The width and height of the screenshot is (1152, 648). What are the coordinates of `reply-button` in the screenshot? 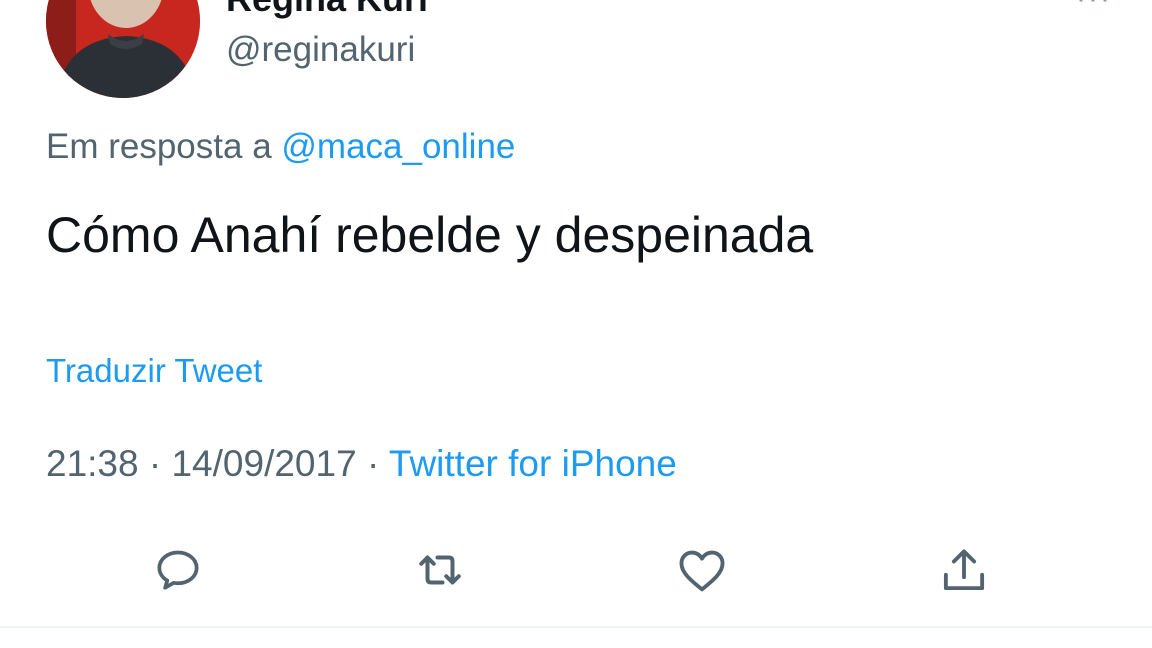 It's located at (178, 570).